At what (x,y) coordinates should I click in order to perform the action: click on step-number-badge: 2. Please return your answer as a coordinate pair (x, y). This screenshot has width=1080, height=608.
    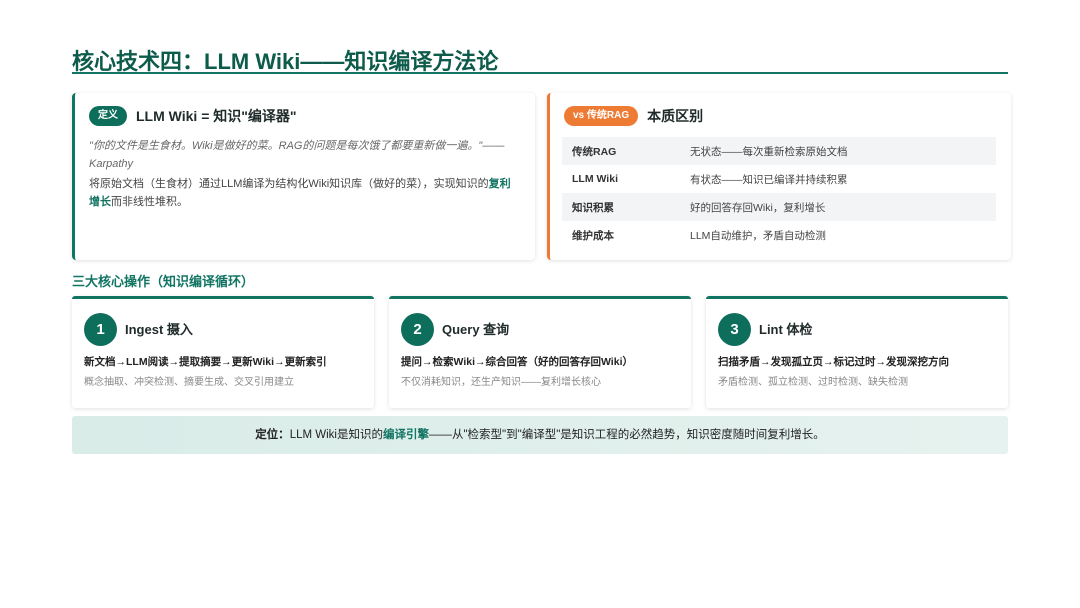
    Looking at the image, I should click on (417, 329).